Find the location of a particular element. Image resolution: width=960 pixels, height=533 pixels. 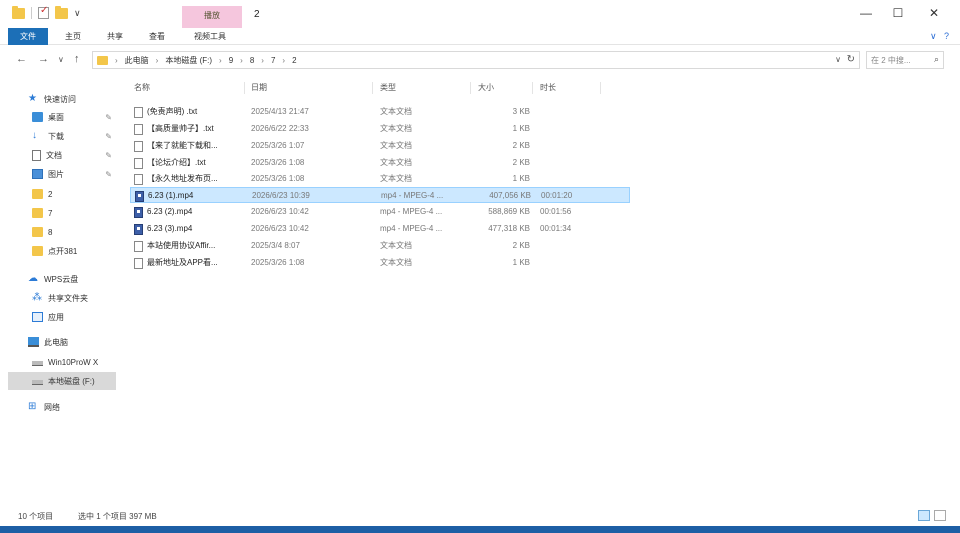

window-title: 2 is located at coordinates (257, 14).